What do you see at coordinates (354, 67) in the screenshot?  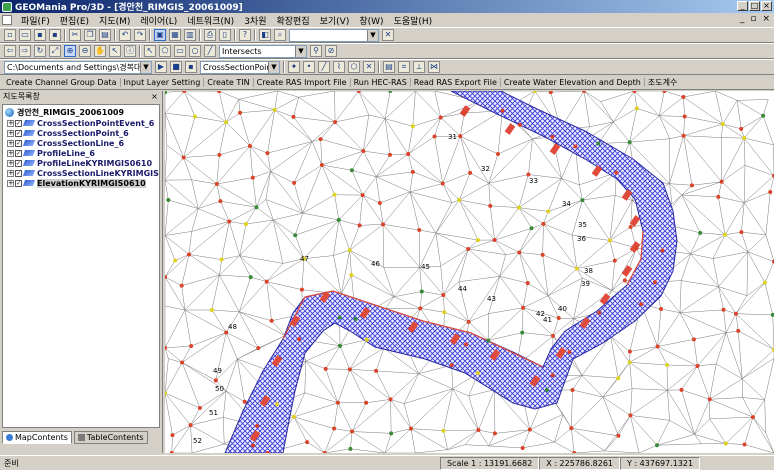 I see `draw-polygon-icon: ⬡` at bounding box center [354, 67].